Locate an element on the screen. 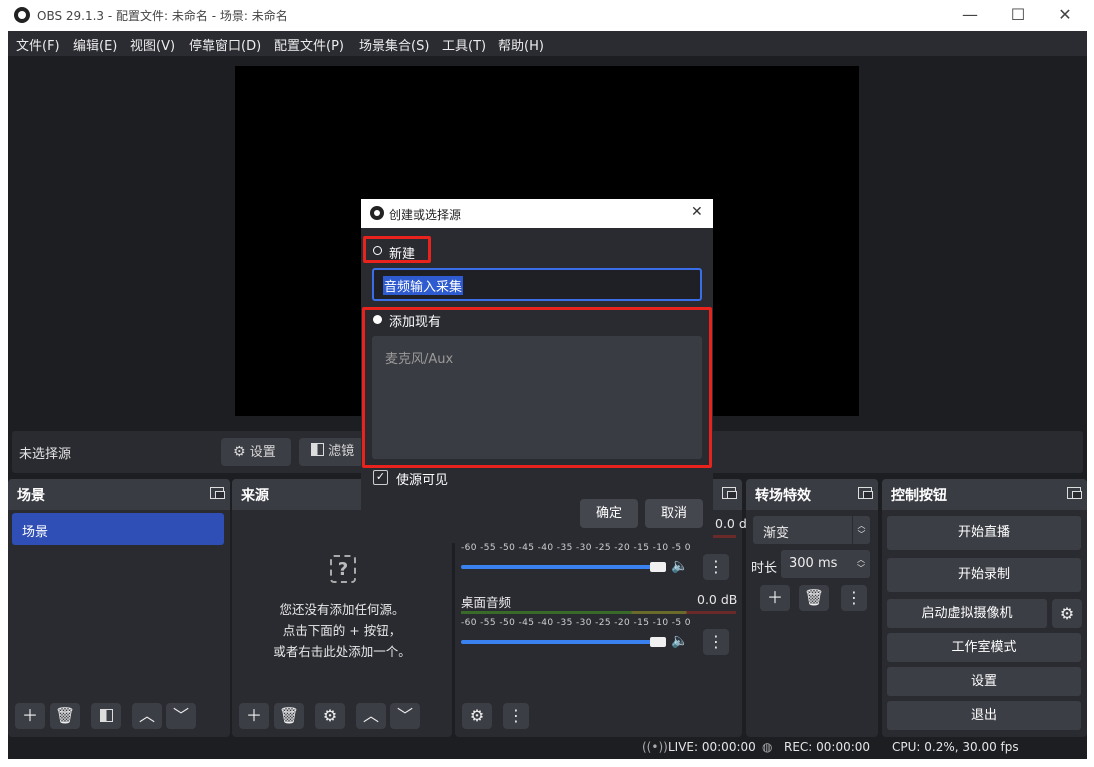  visible-checkbox-label: 使源可见 is located at coordinates (422, 478).